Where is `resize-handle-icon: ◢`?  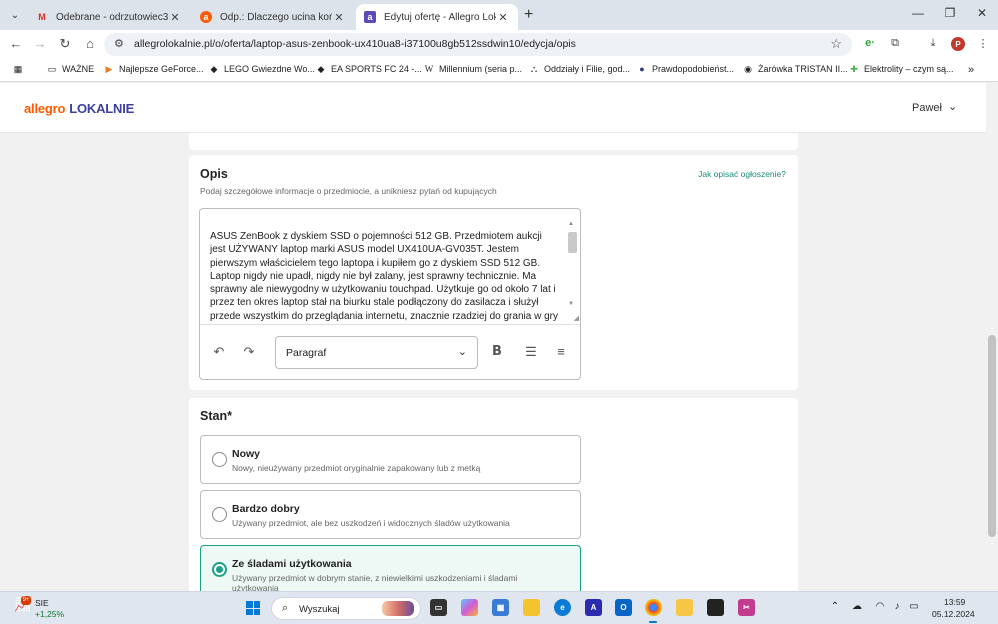 resize-handle-icon: ◢ is located at coordinates (576, 318).